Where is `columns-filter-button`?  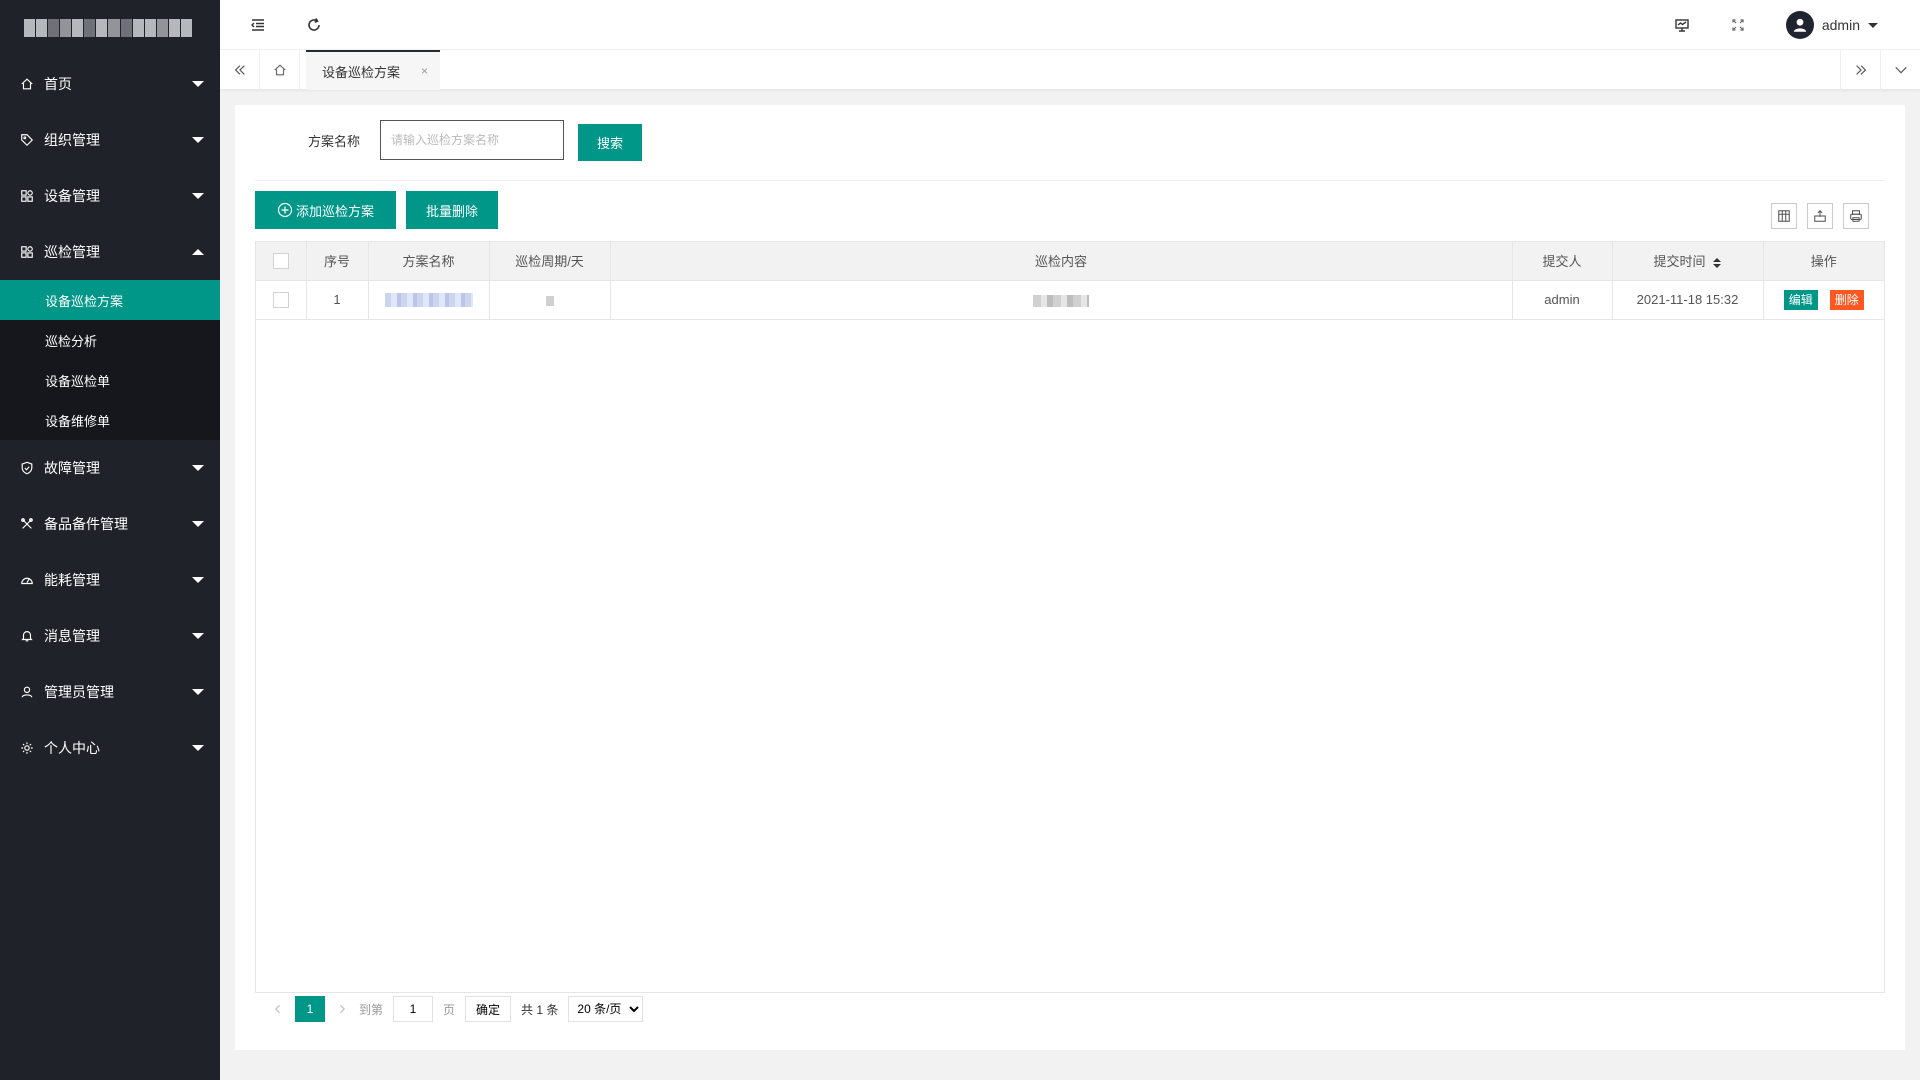 columns-filter-button is located at coordinates (1784, 216).